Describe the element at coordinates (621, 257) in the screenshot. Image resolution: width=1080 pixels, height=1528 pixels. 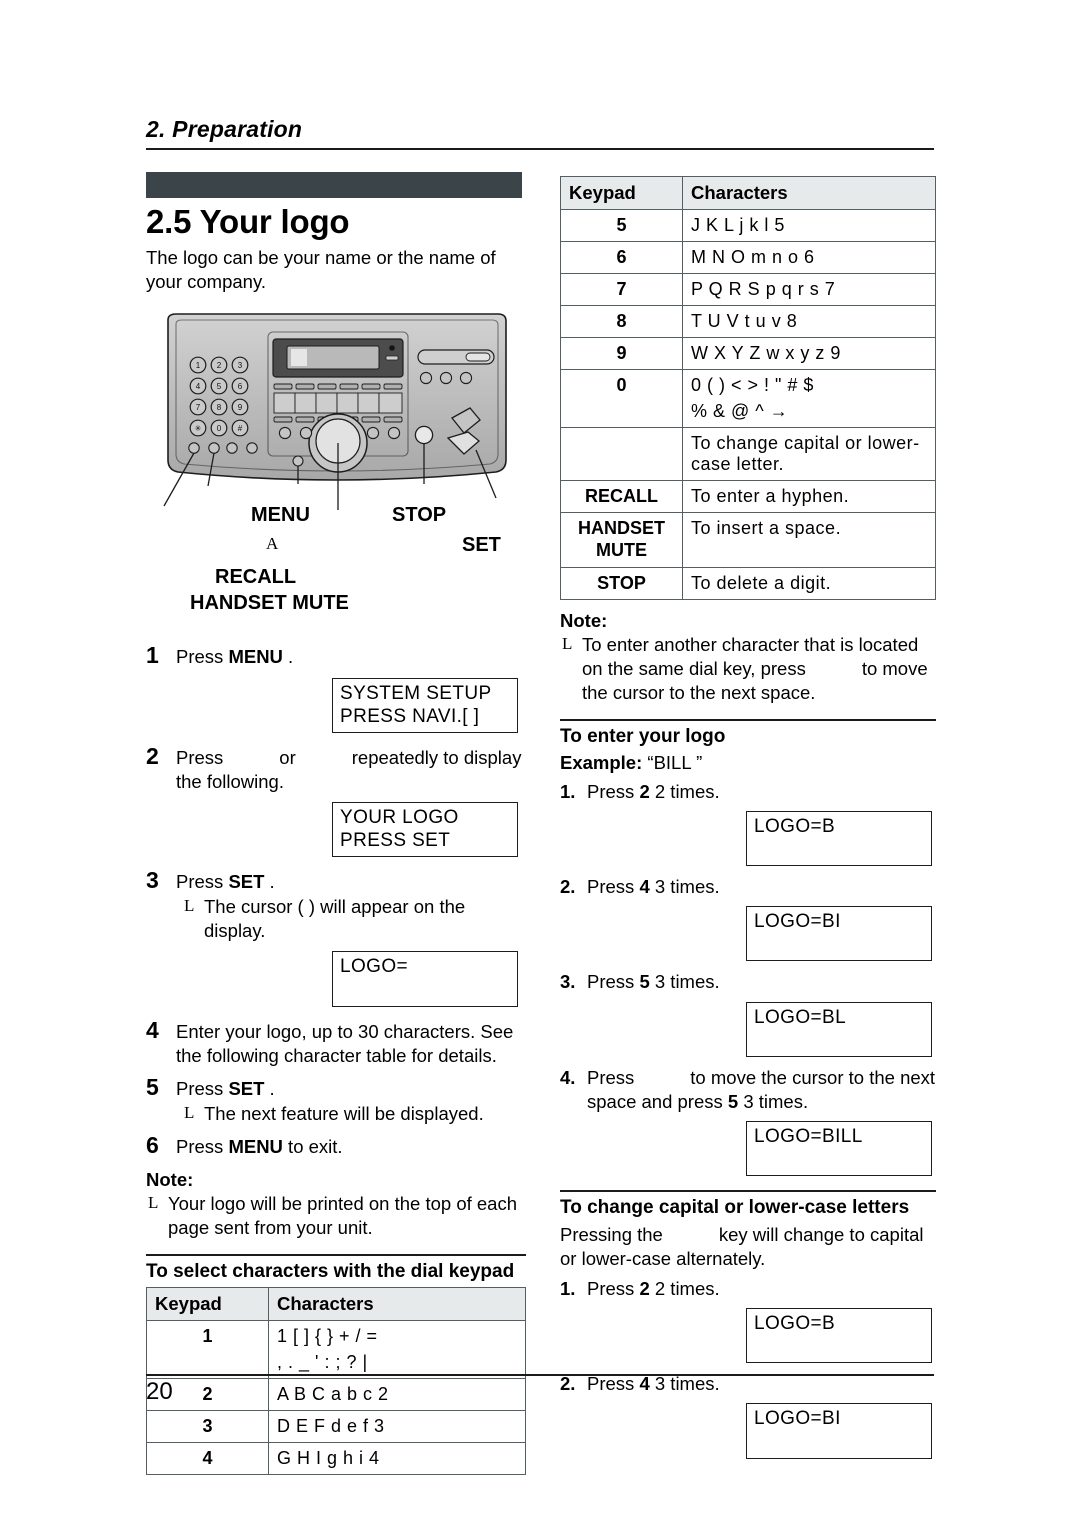
I see `cell-key: 6` at that location.